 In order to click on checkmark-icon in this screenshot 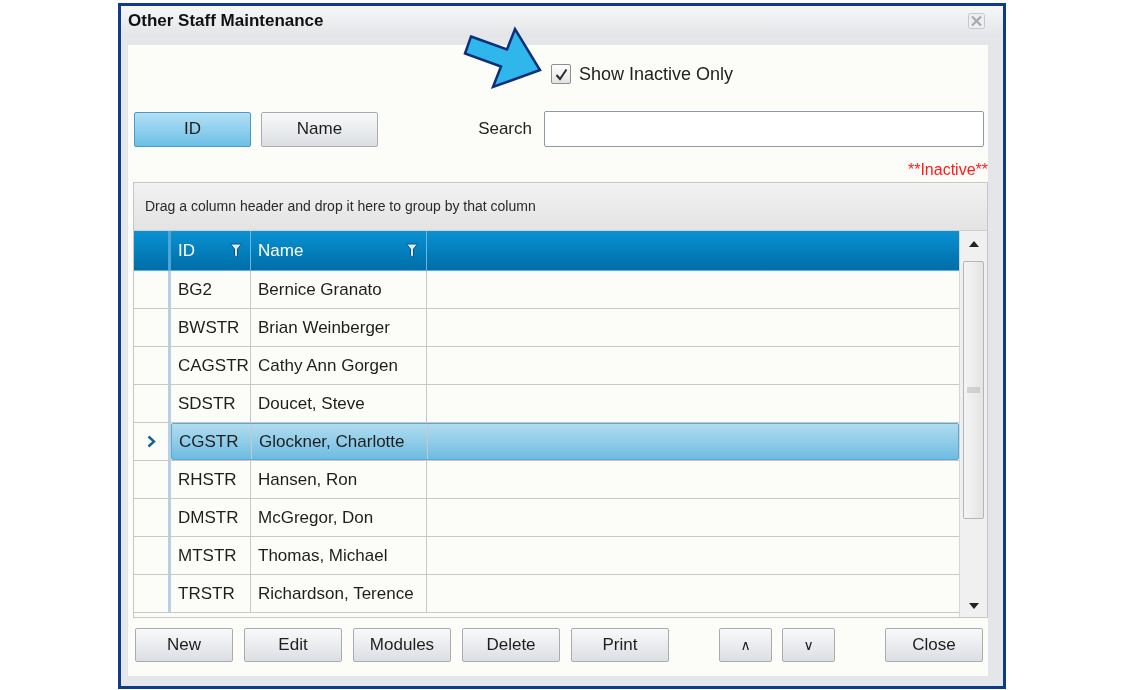, I will do `click(561, 74)`.